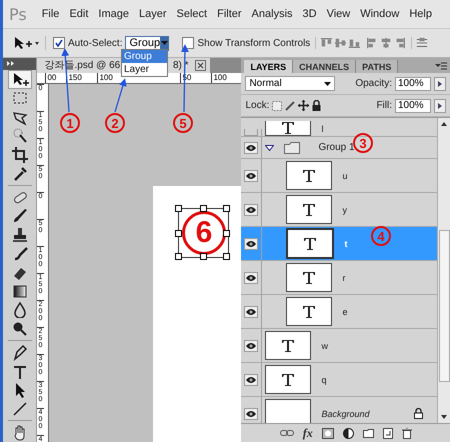  I want to click on callout-number: 4, so click(381, 236).